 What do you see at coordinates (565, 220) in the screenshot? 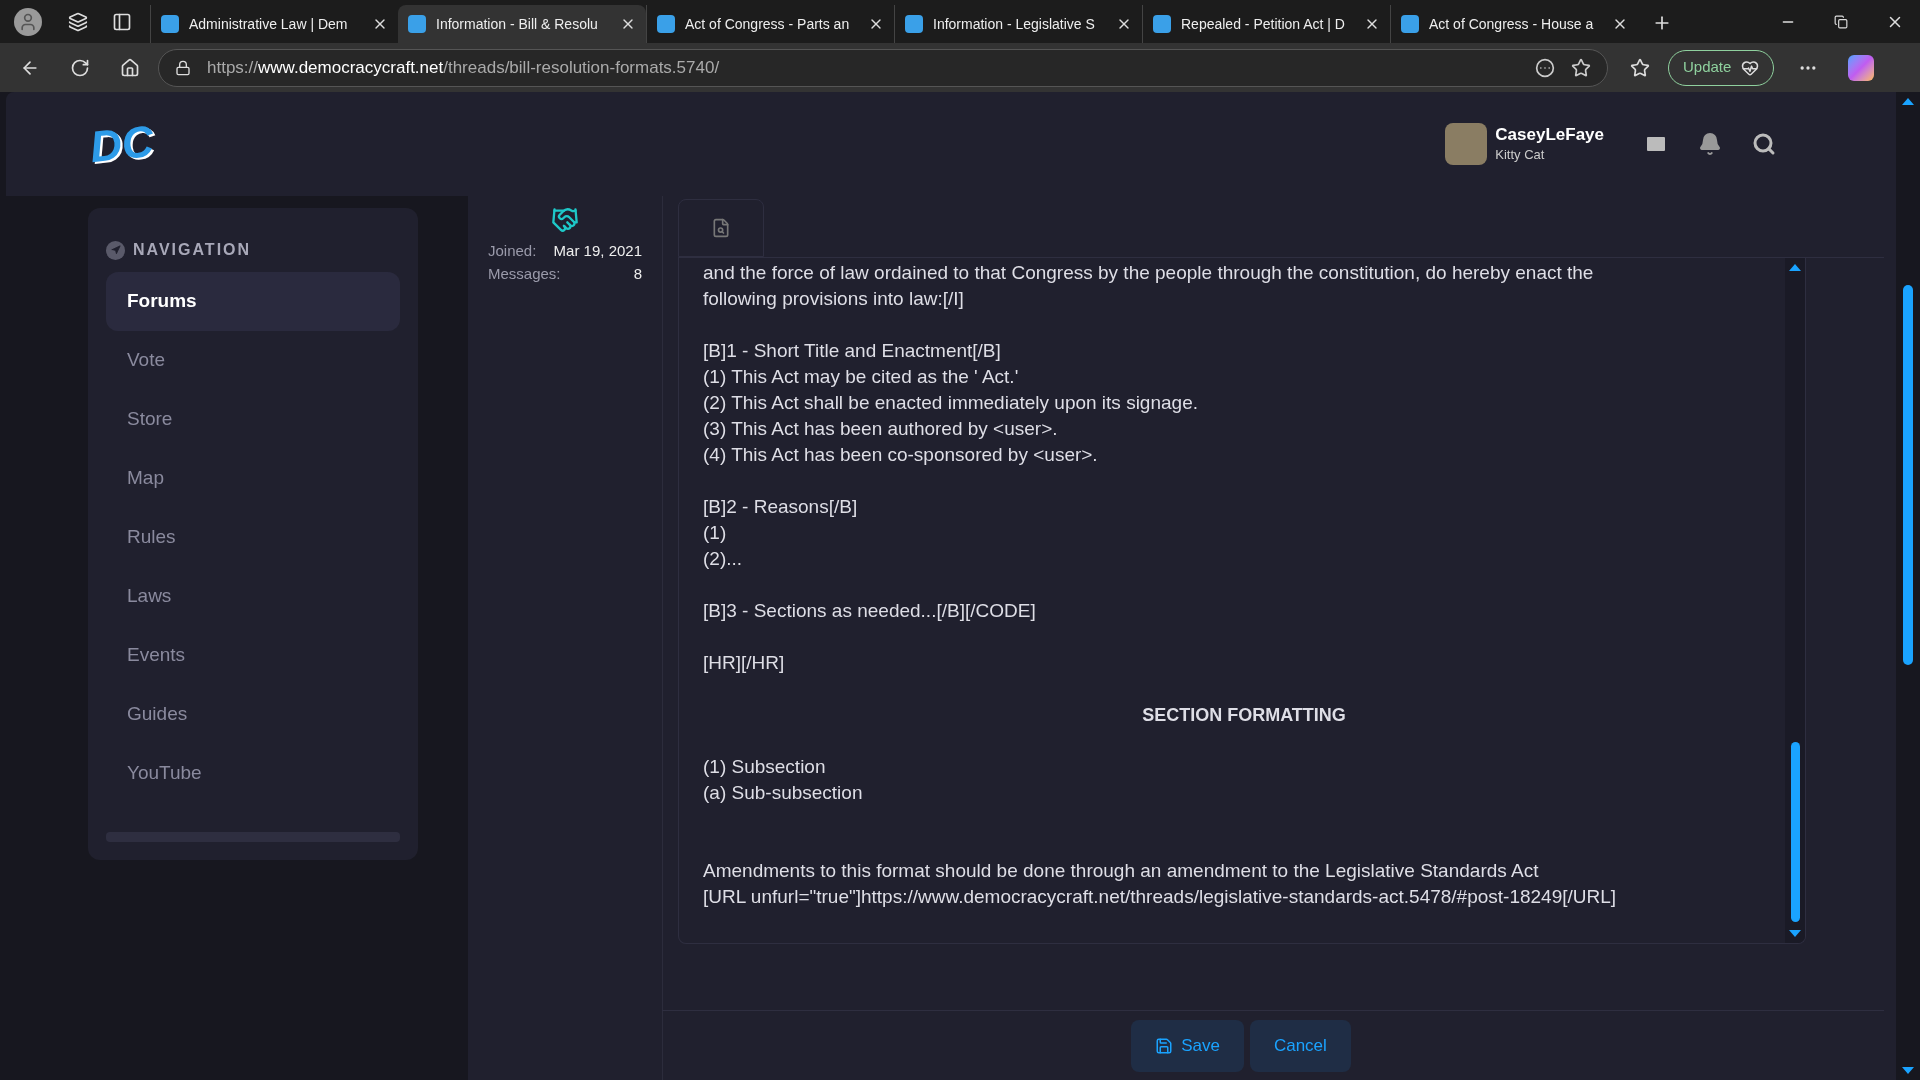
I see `handshake-icon` at bounding box center [565, 220].